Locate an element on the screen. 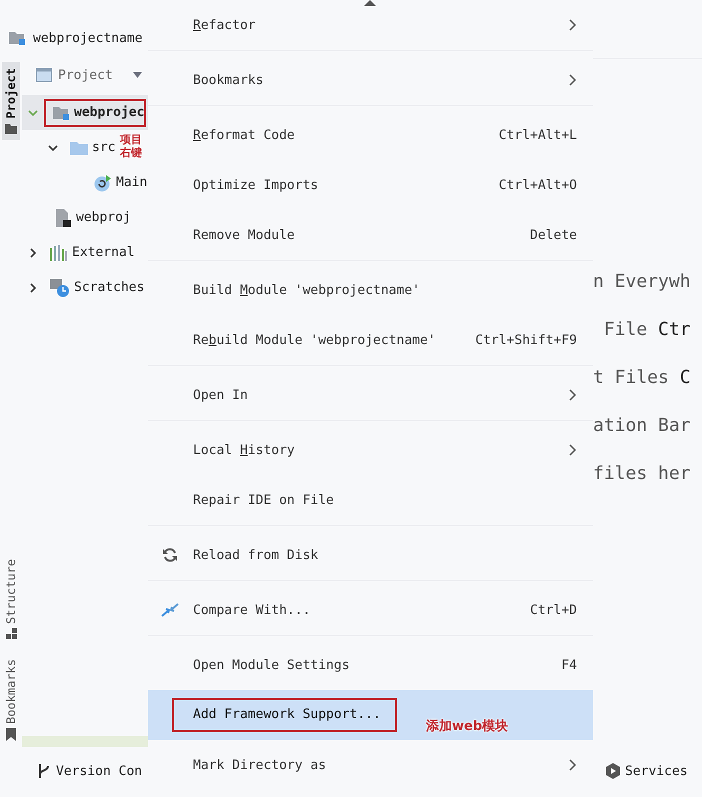 The height and width of the screenshot is (797, 702). menu-item: Build Module 'webprojectname' is located at coordinates (370, 290).